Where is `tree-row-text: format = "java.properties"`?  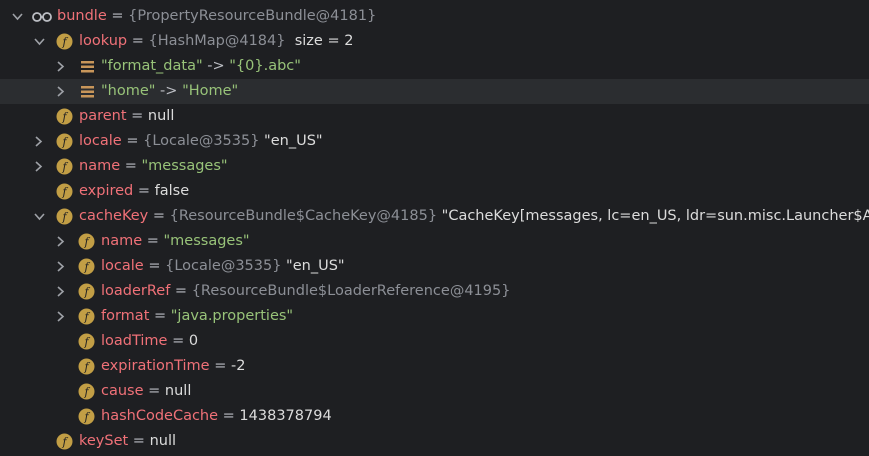
tree-row-text: format = "java.properties" is located at coordinates (197, 316).